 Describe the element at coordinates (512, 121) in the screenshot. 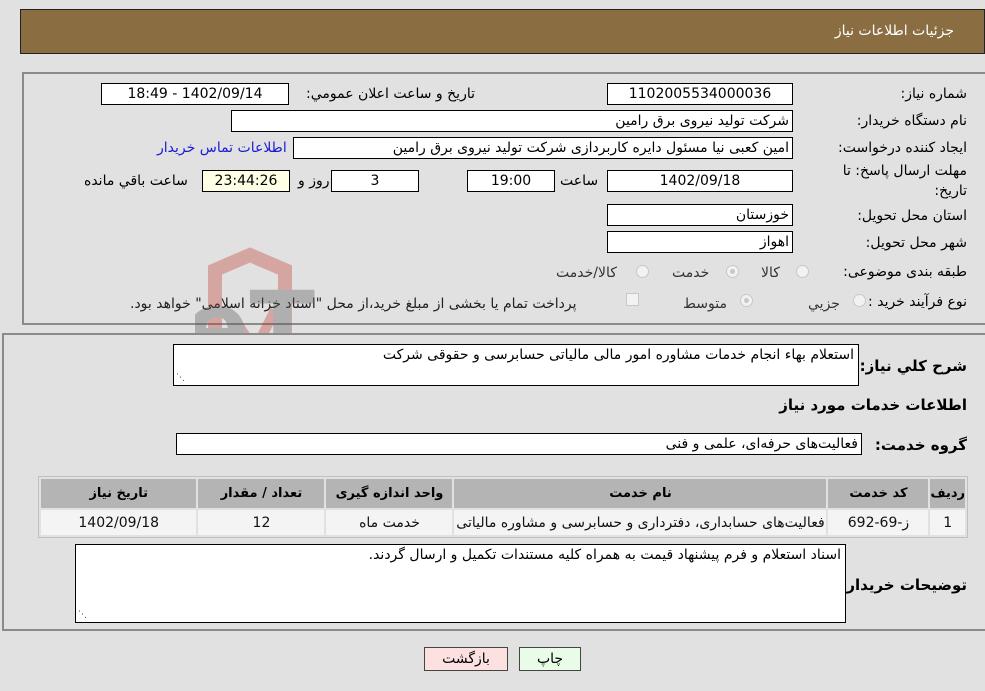

I see `buyer-org-field: شرکت تولید نیروی برق رامین` at that location.